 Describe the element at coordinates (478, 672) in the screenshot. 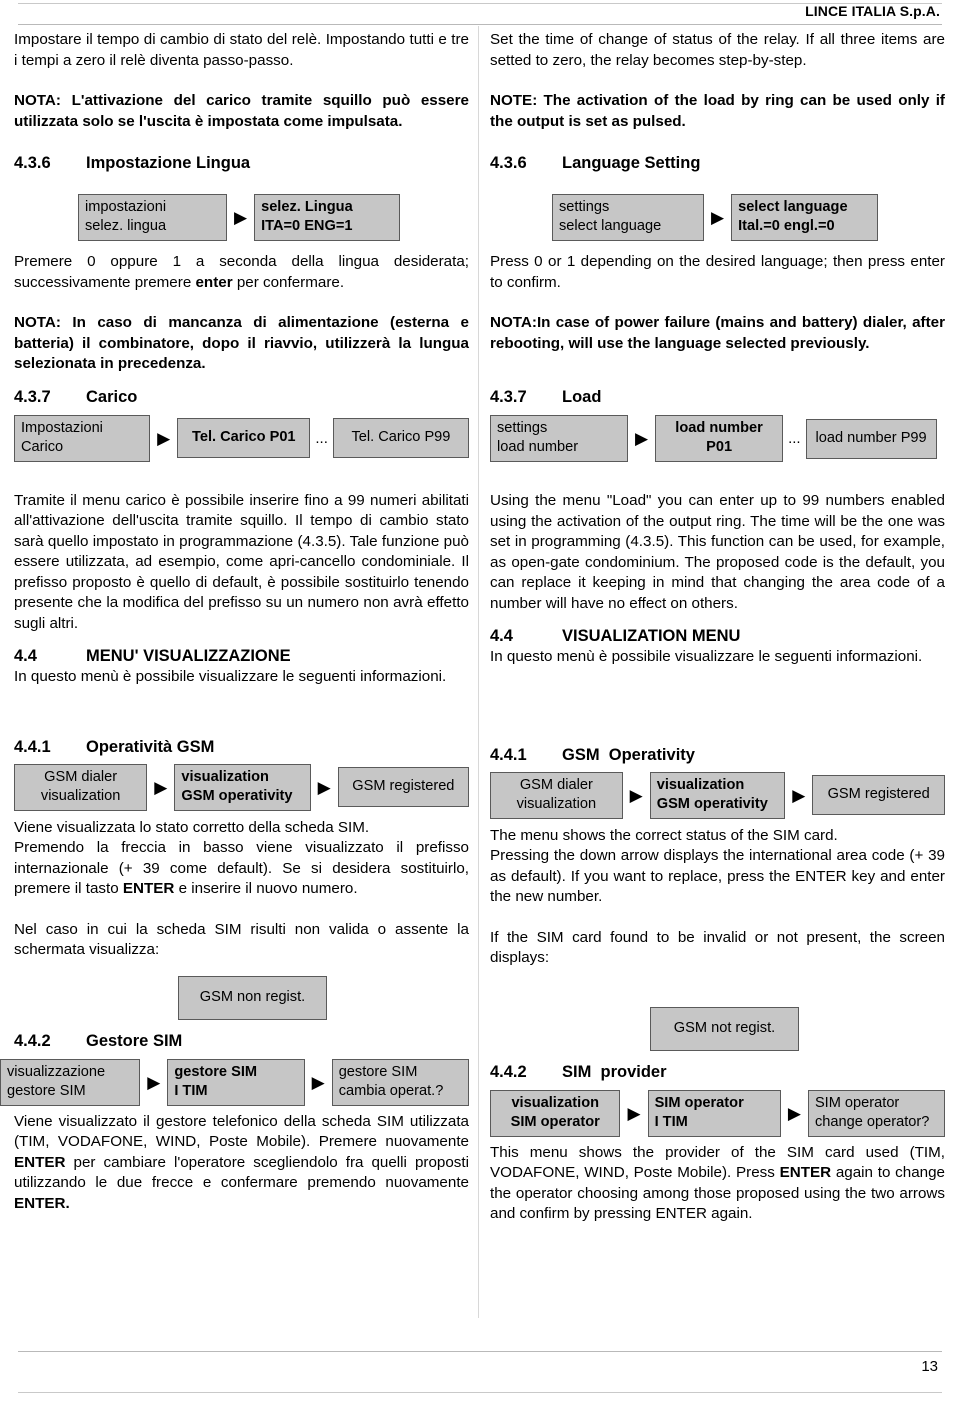

I see `column-divider` at that location.